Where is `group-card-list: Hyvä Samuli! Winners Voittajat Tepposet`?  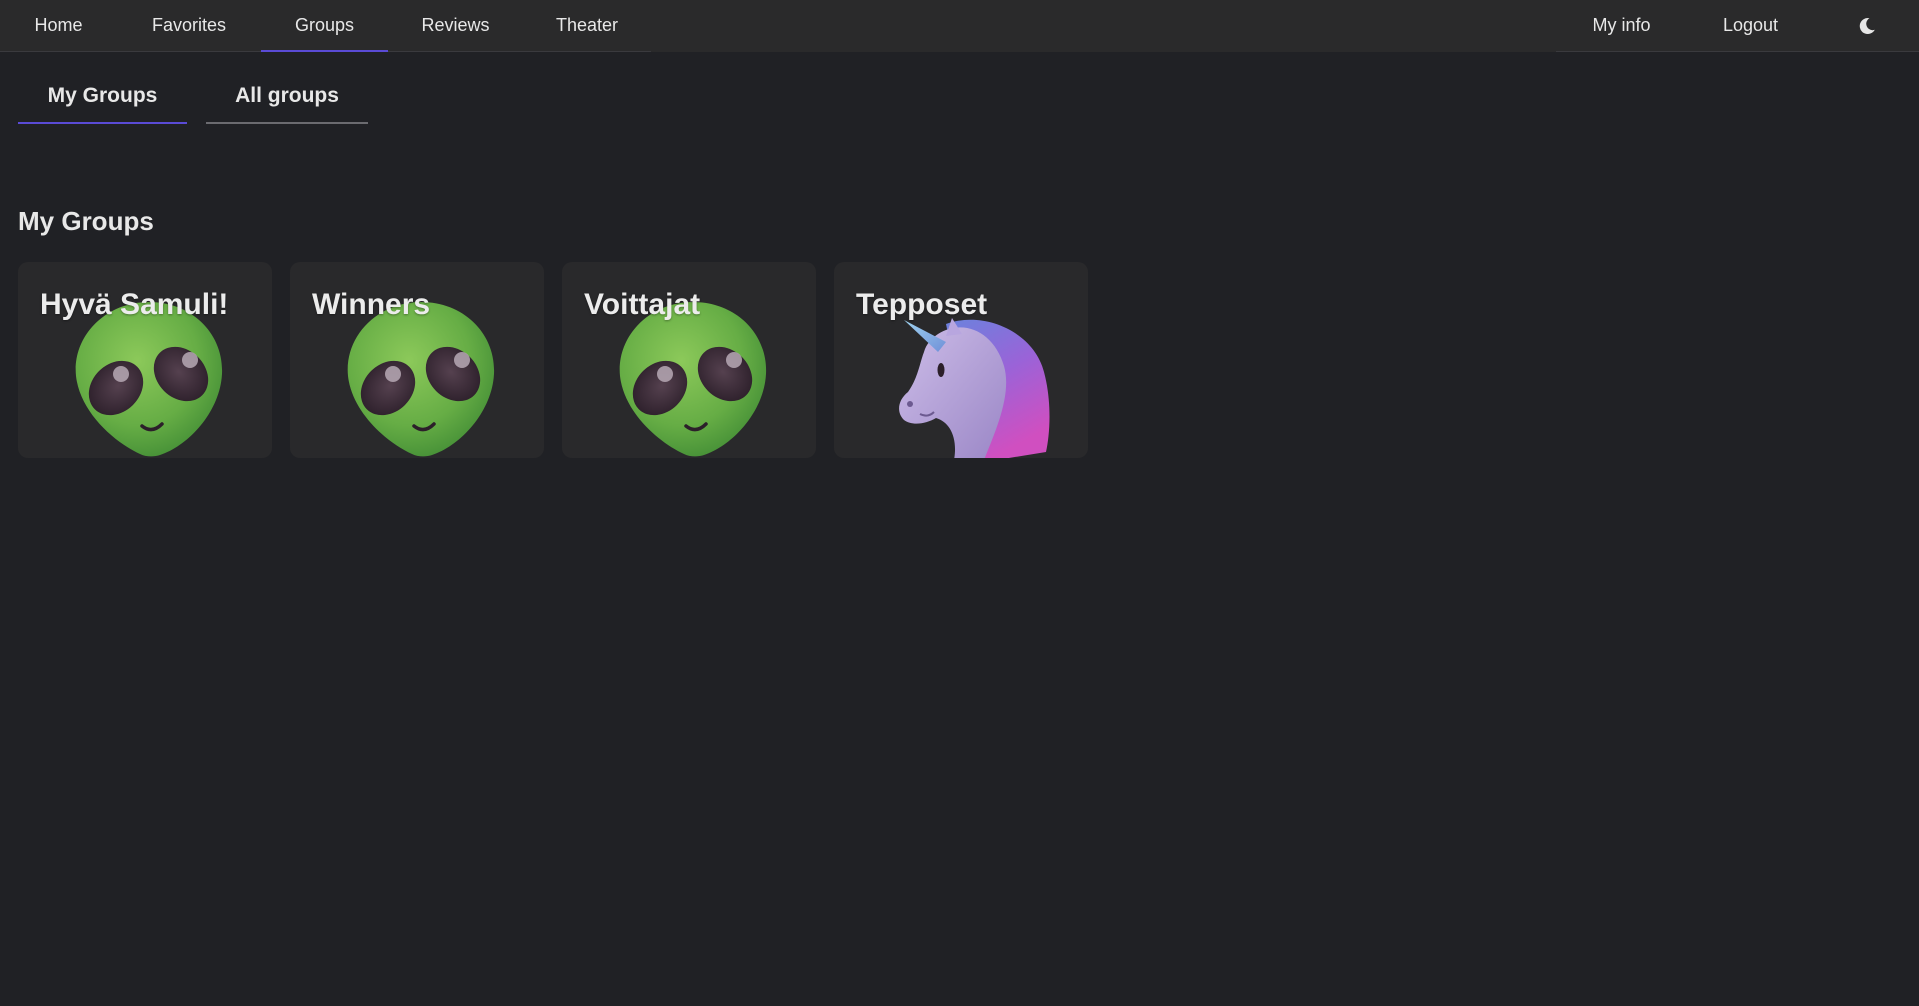 group-card-list: Hyvä Samuli! Winners Voittajat Tepposet is located at coordinates (553, 360).